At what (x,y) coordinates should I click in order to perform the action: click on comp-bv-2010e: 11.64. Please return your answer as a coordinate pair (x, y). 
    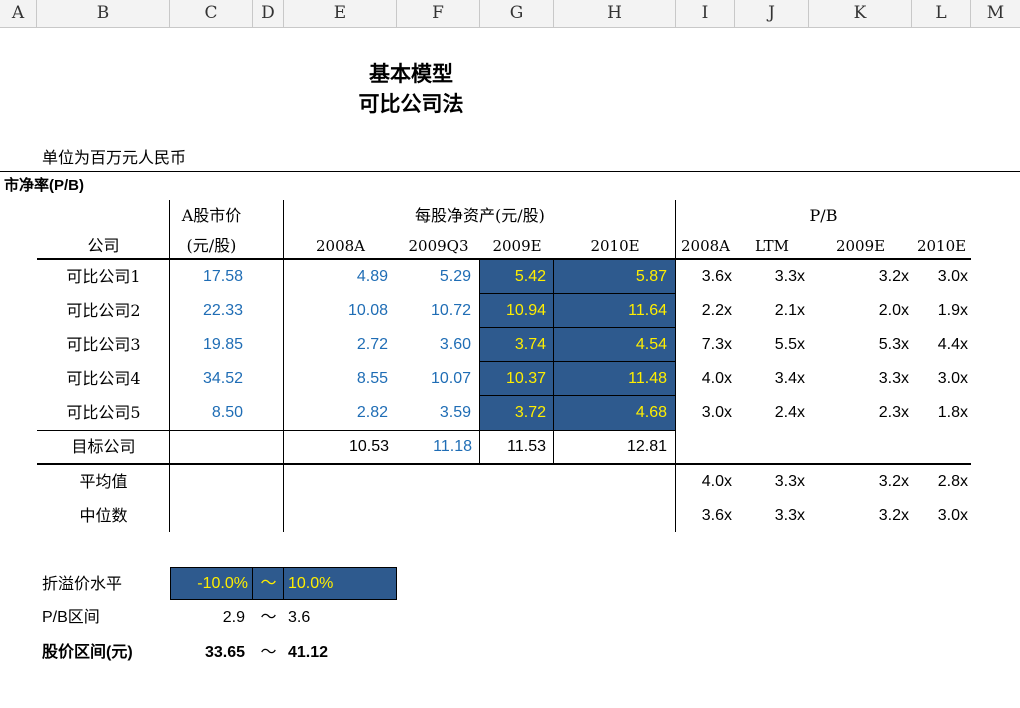
    Looking at the image, I should click on (610, 311).